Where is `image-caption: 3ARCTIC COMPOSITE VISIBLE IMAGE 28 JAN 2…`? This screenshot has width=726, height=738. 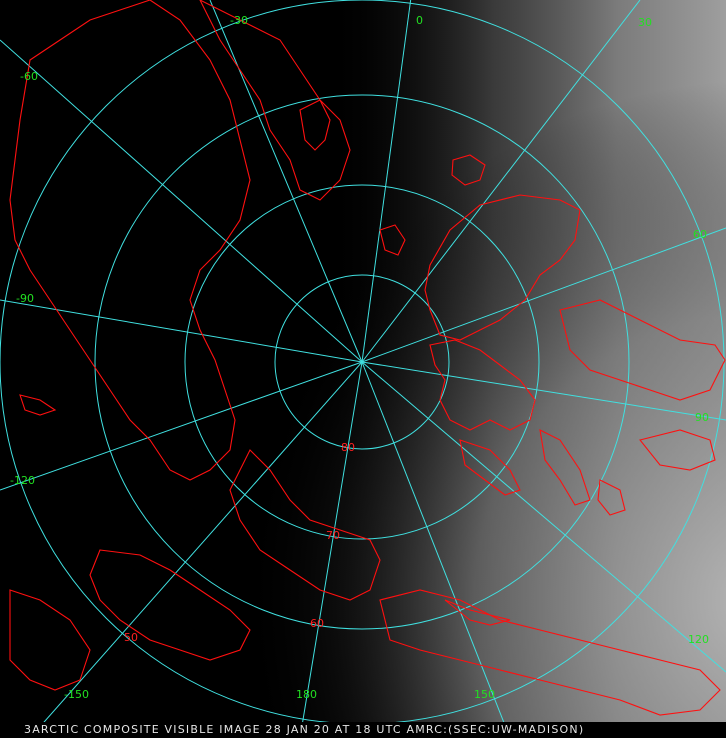 image-caption: 3ARCTIC COMPOSITE VISIBLE IMAGE 28 JAN 2… is located at coordinates (363, 730).